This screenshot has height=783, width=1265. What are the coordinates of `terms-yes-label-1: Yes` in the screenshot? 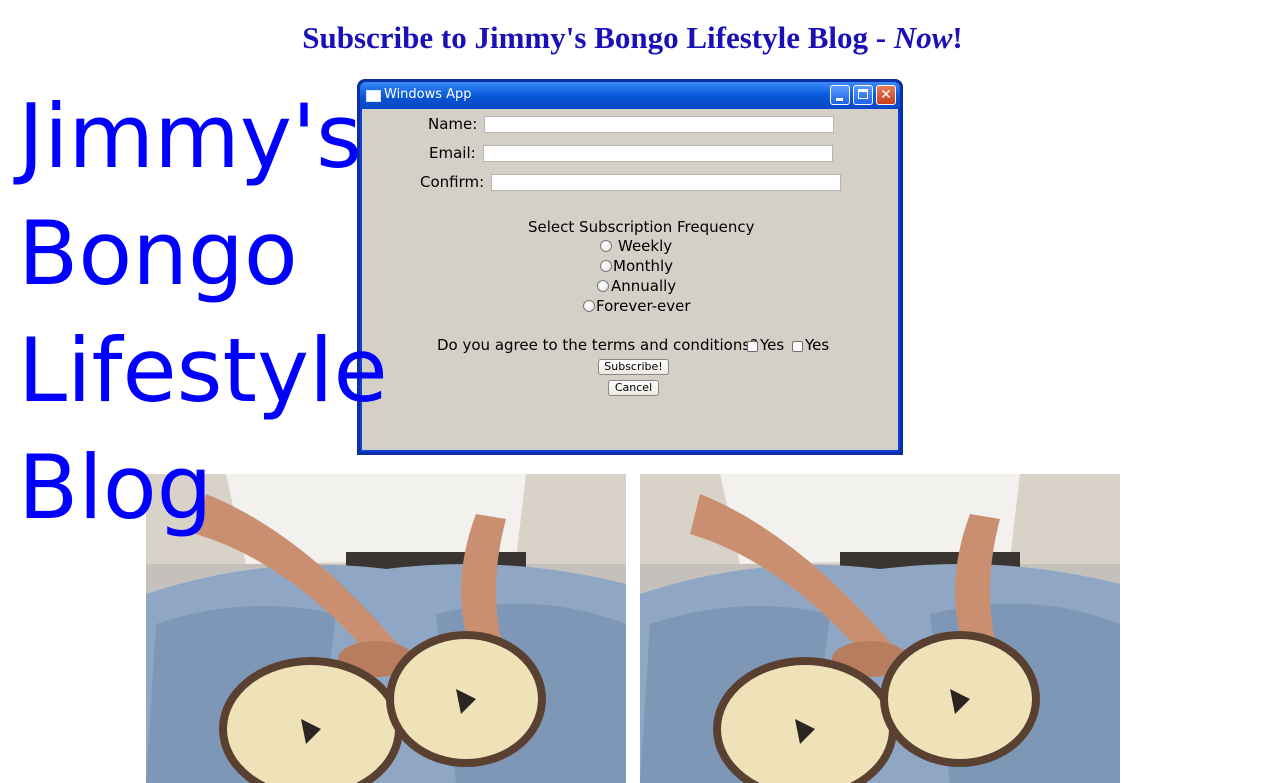 It's located at (772, 345).